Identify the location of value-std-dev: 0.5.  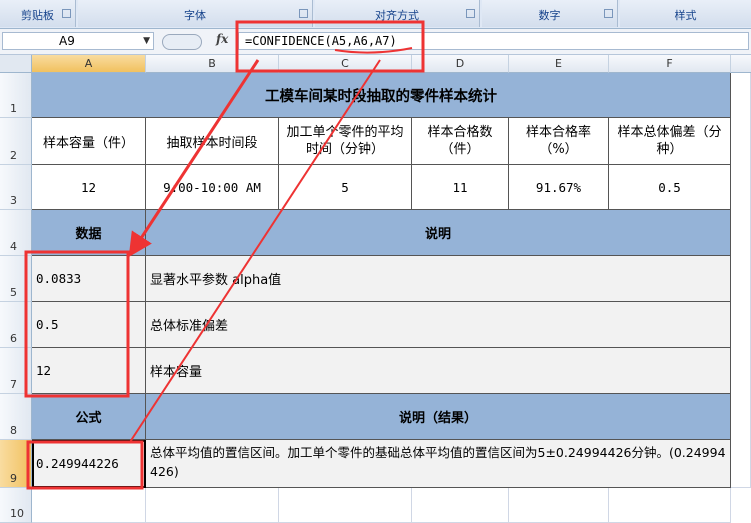
(669, 187).